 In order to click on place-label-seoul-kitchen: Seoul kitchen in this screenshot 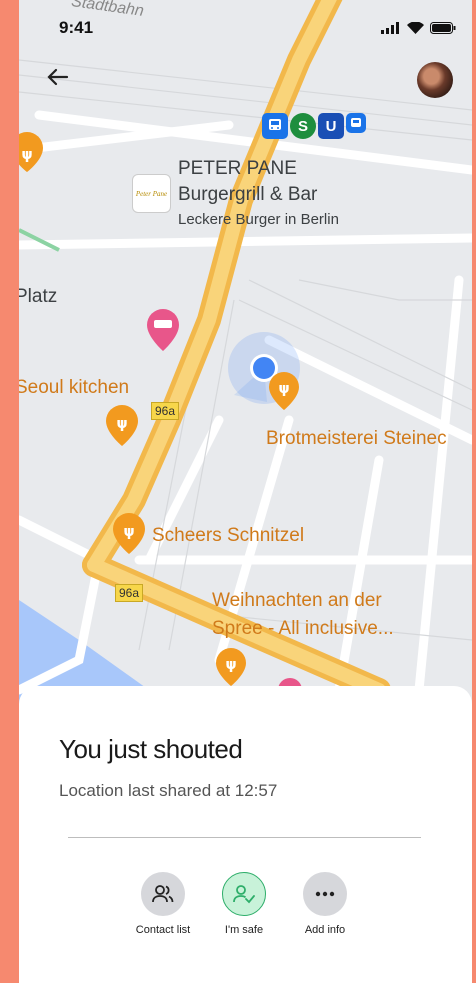, I will do `click(74, 388)`.